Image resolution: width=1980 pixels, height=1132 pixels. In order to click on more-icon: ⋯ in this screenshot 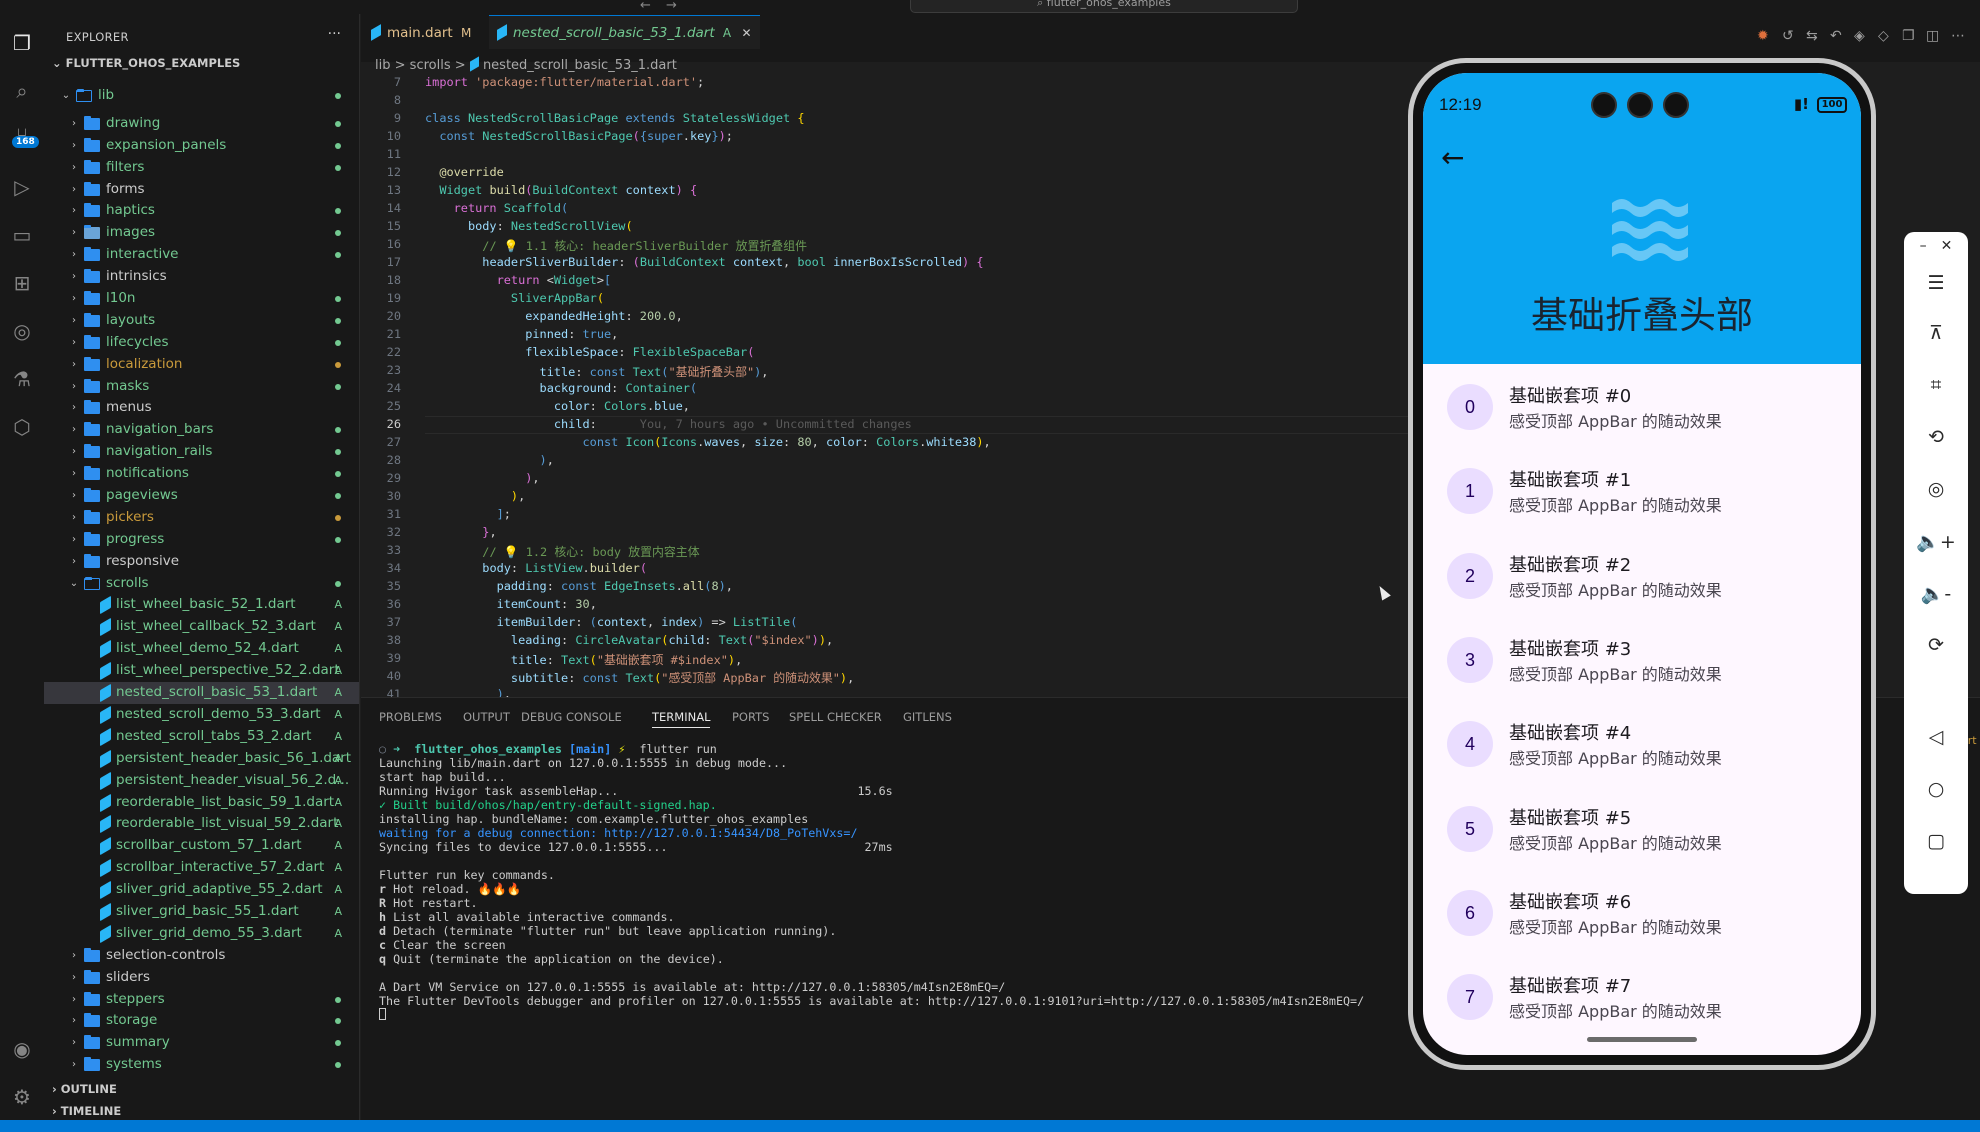, I will do `click(1958, 36)`.